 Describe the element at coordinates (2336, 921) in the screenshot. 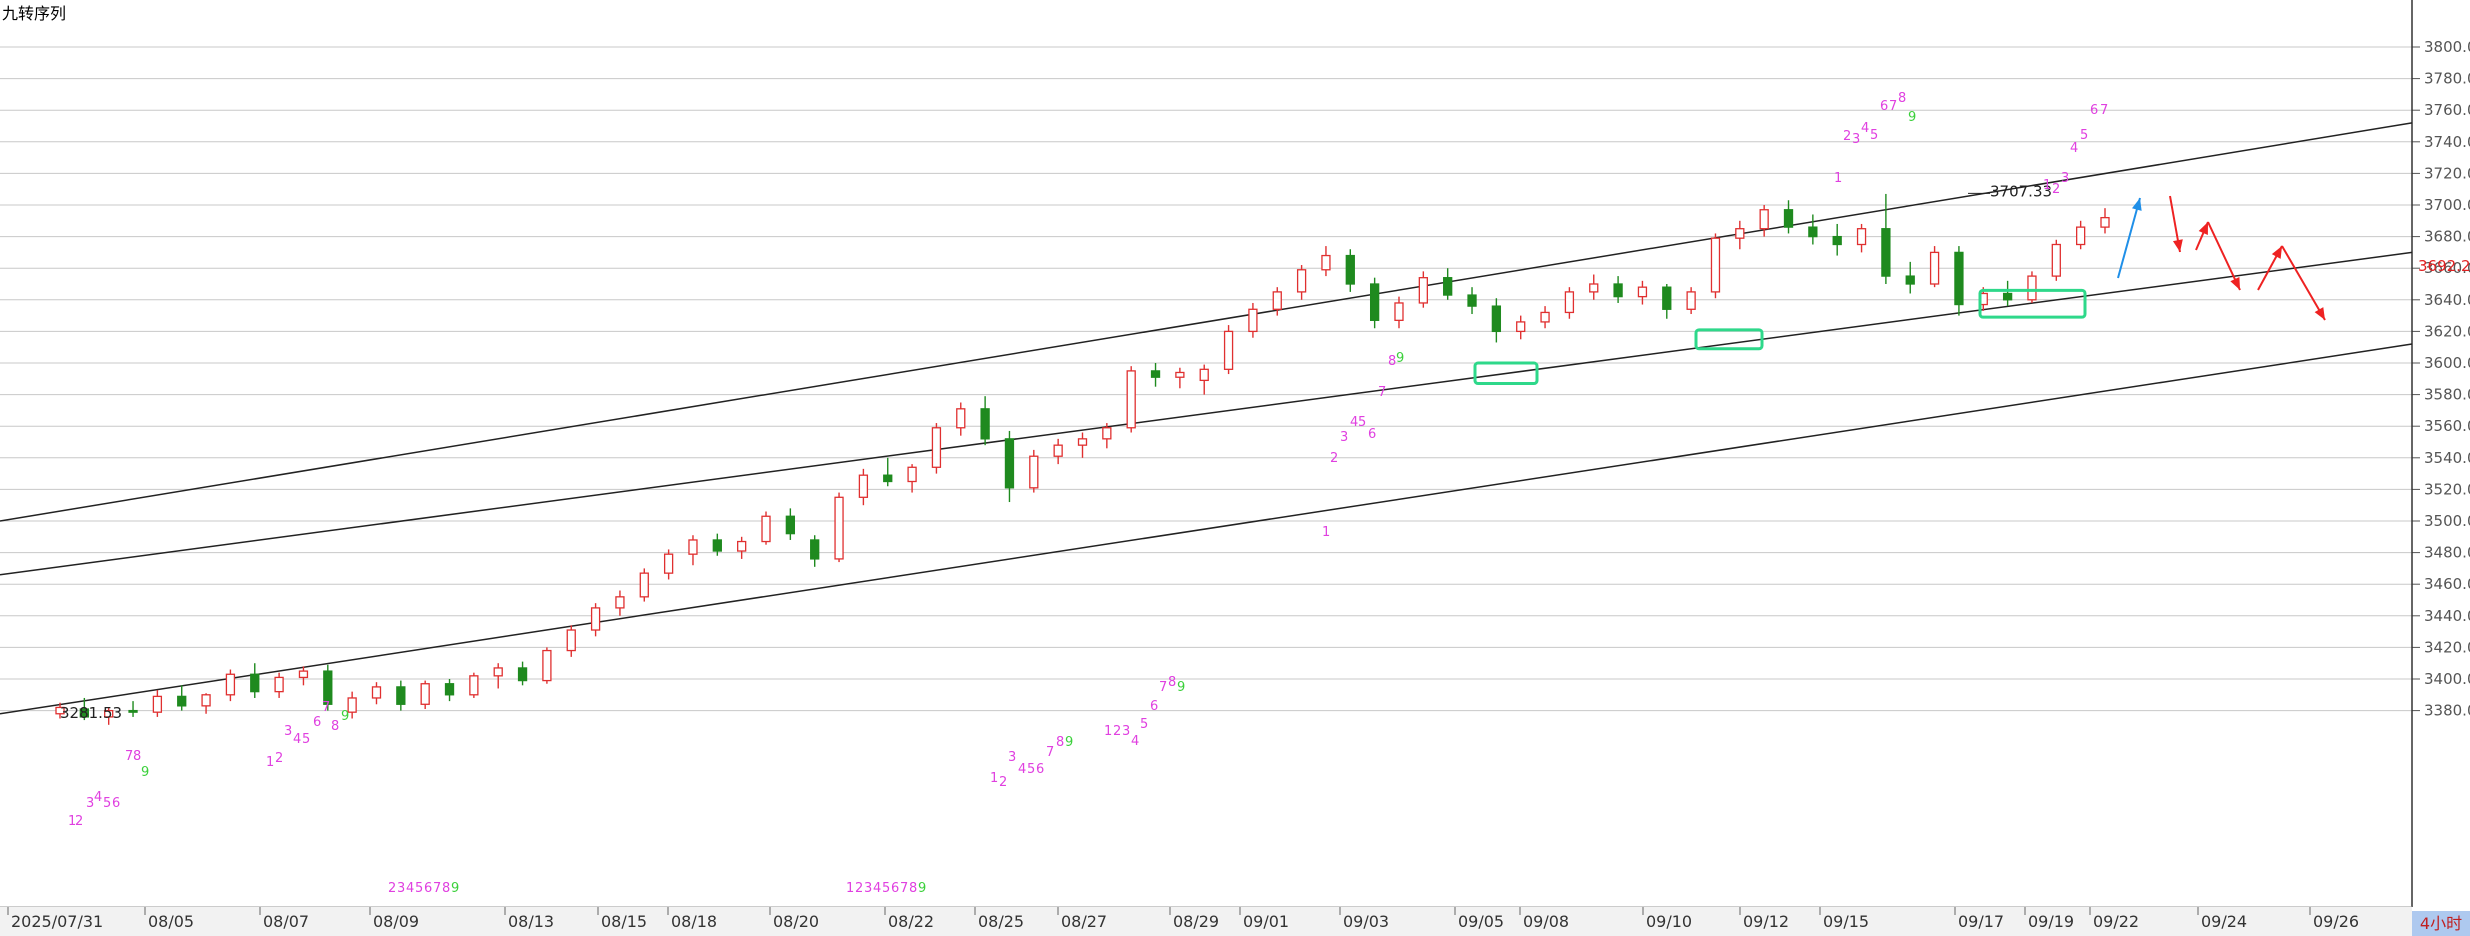

I see `x-tick-label: 09/26` at that location.